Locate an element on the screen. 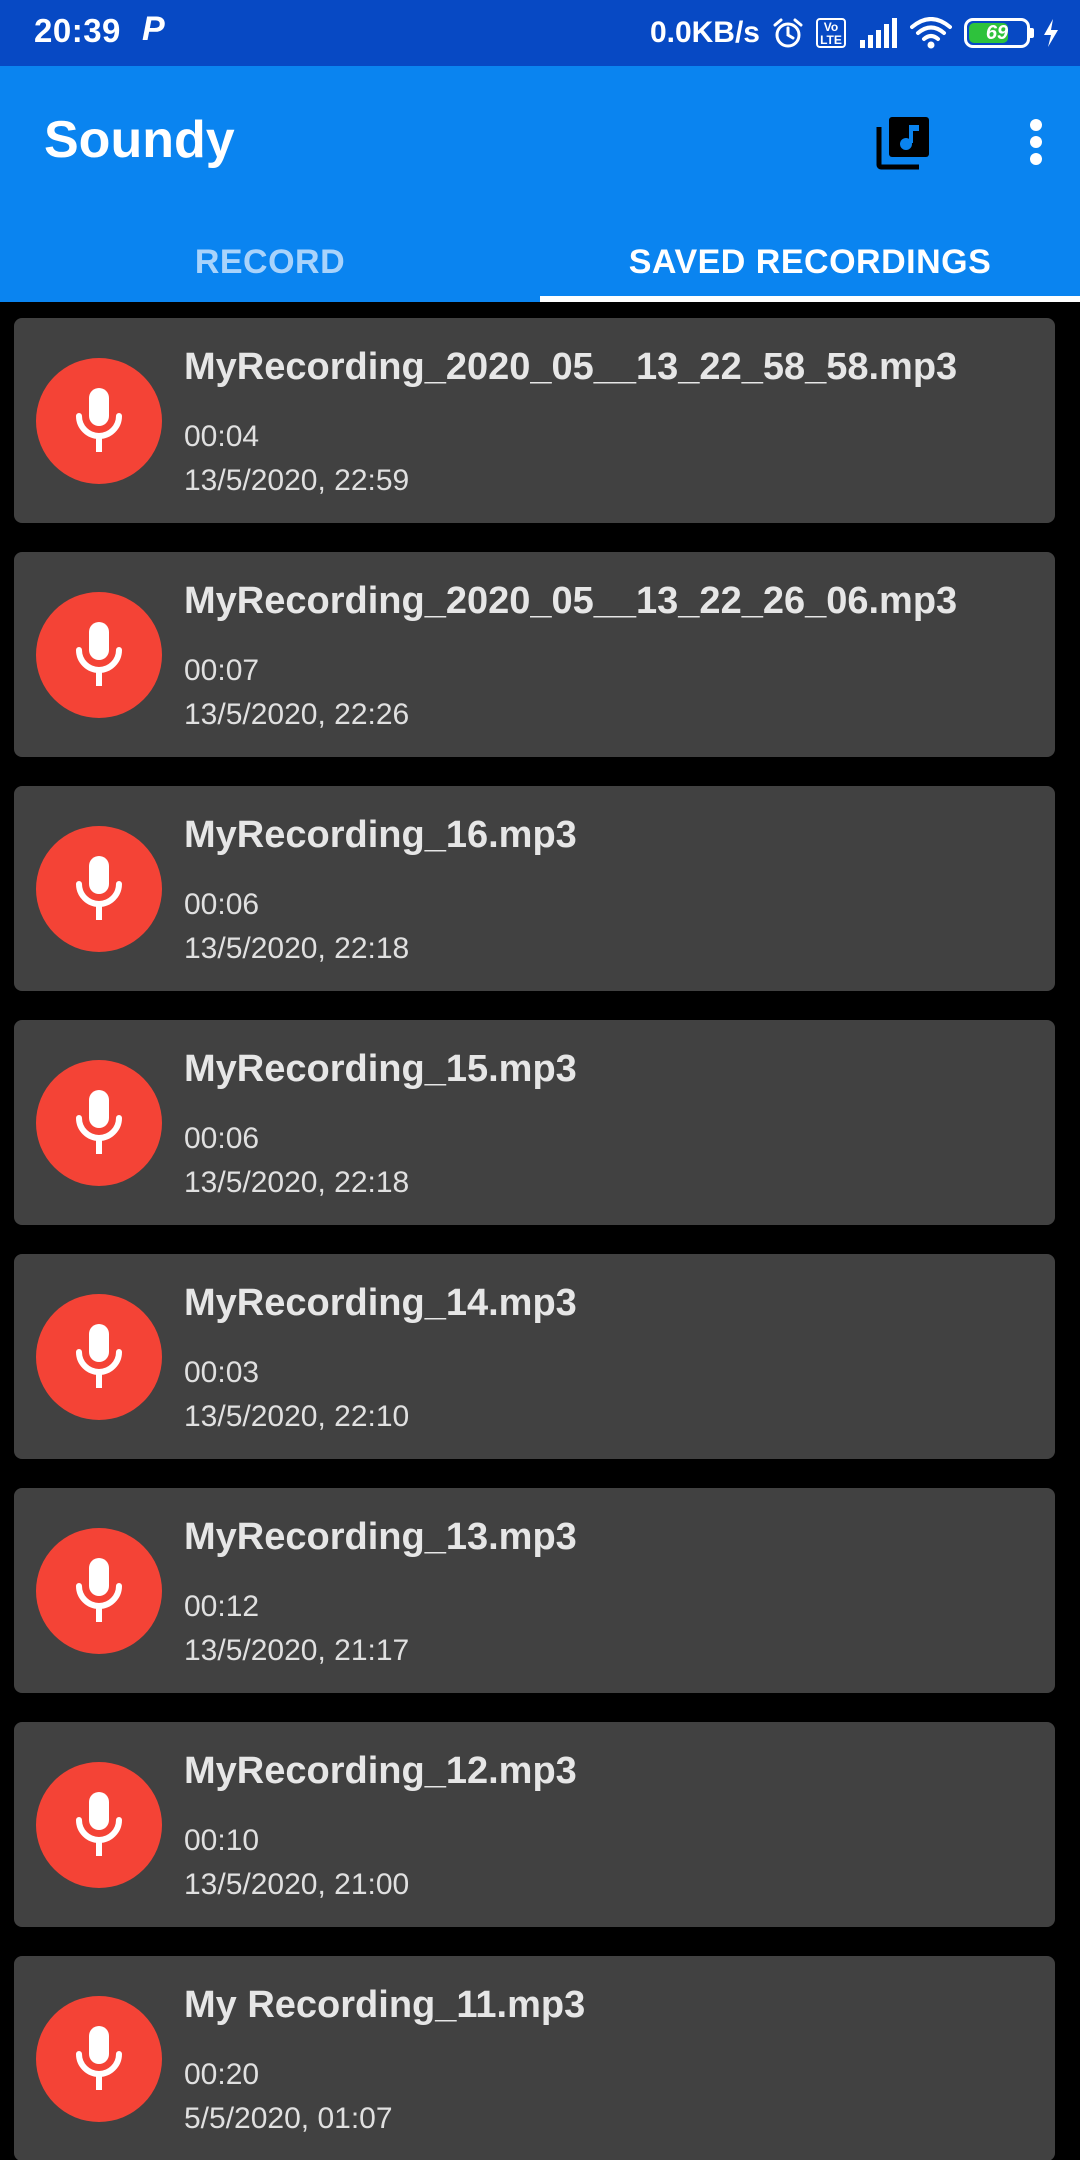  recording-duration: 00:03 is located at coordinates (222, 1372).